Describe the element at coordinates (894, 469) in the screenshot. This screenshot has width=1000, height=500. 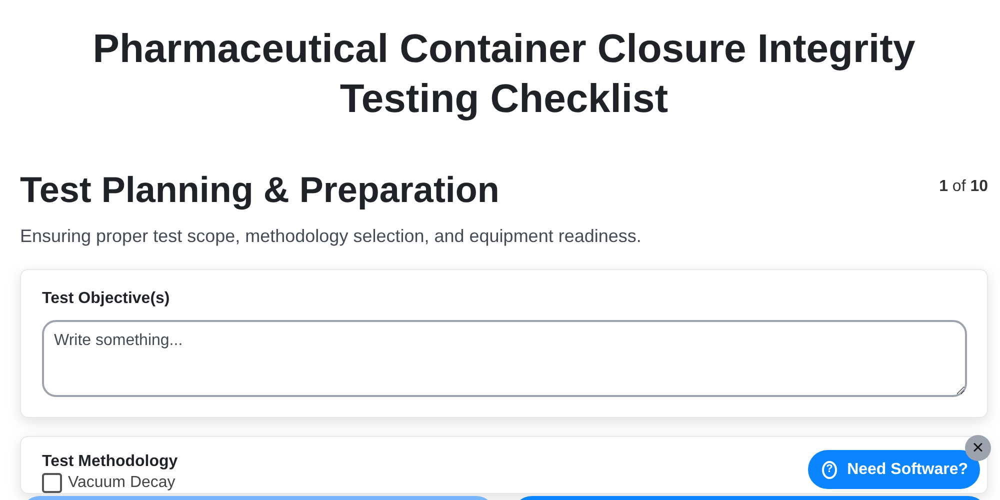
I see `help-button: ? Need Software?` at that location.